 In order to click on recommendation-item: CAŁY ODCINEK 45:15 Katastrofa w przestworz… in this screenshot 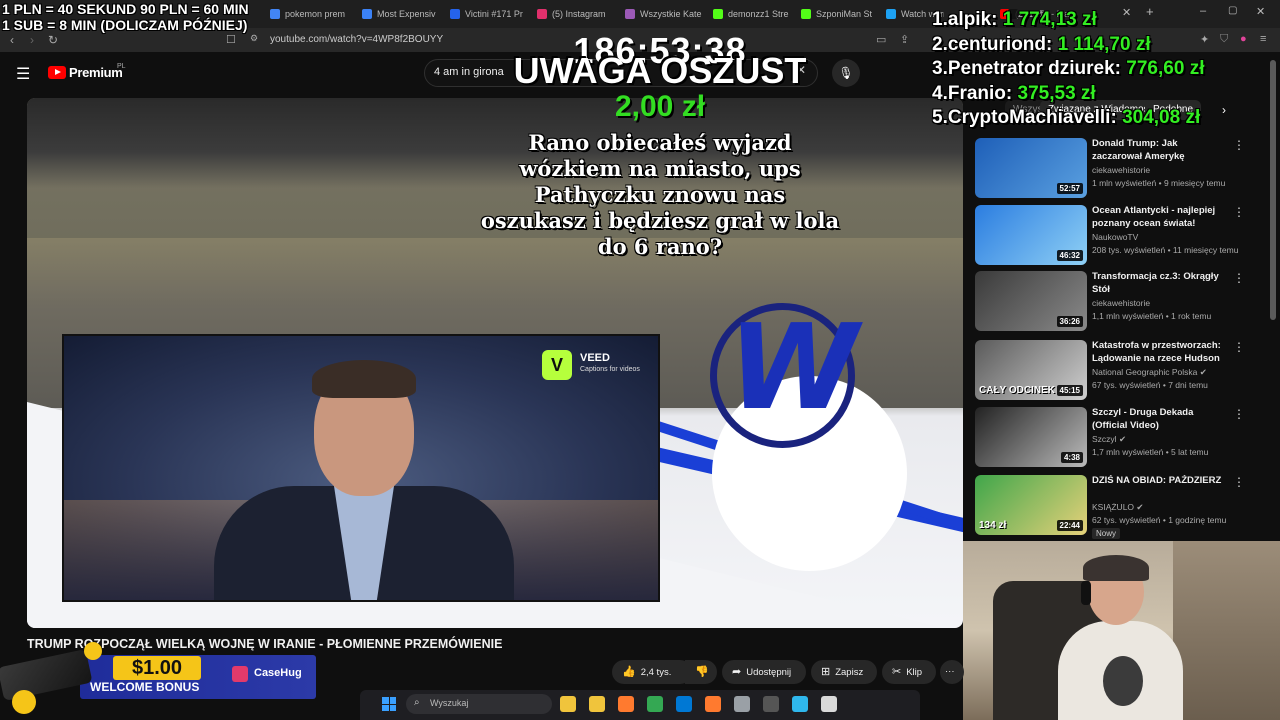, I will do `click(1111, 372)`.